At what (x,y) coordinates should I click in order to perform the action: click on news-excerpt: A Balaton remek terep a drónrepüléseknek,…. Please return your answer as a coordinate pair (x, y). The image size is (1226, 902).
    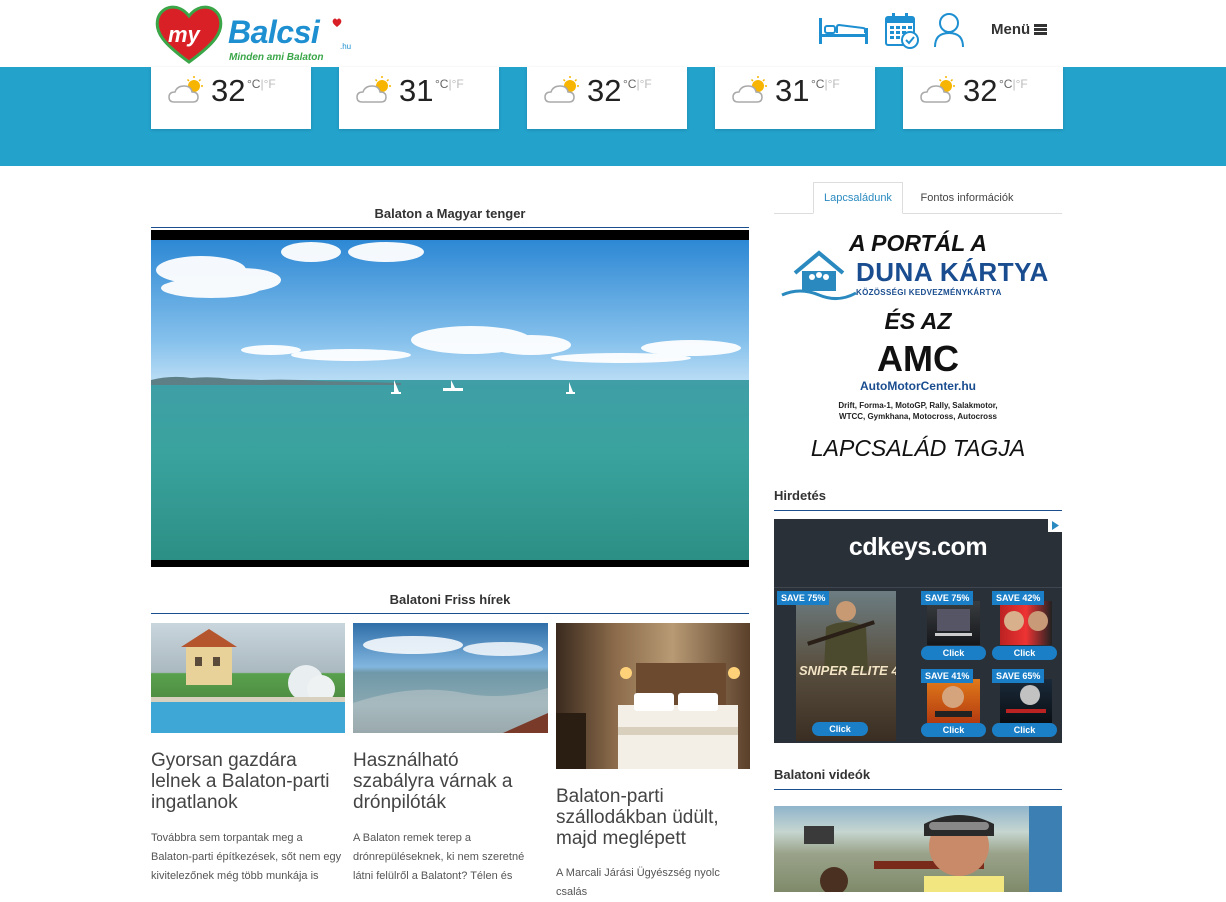
    Looking at the image, I should click on (453, 857).